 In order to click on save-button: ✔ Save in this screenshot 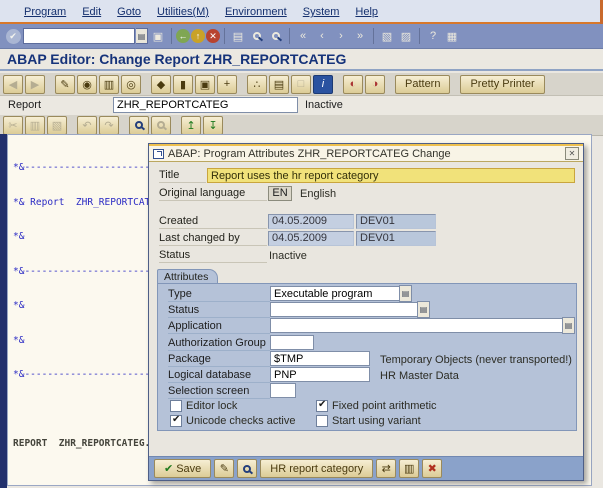, I will do `click(183, 468)`.